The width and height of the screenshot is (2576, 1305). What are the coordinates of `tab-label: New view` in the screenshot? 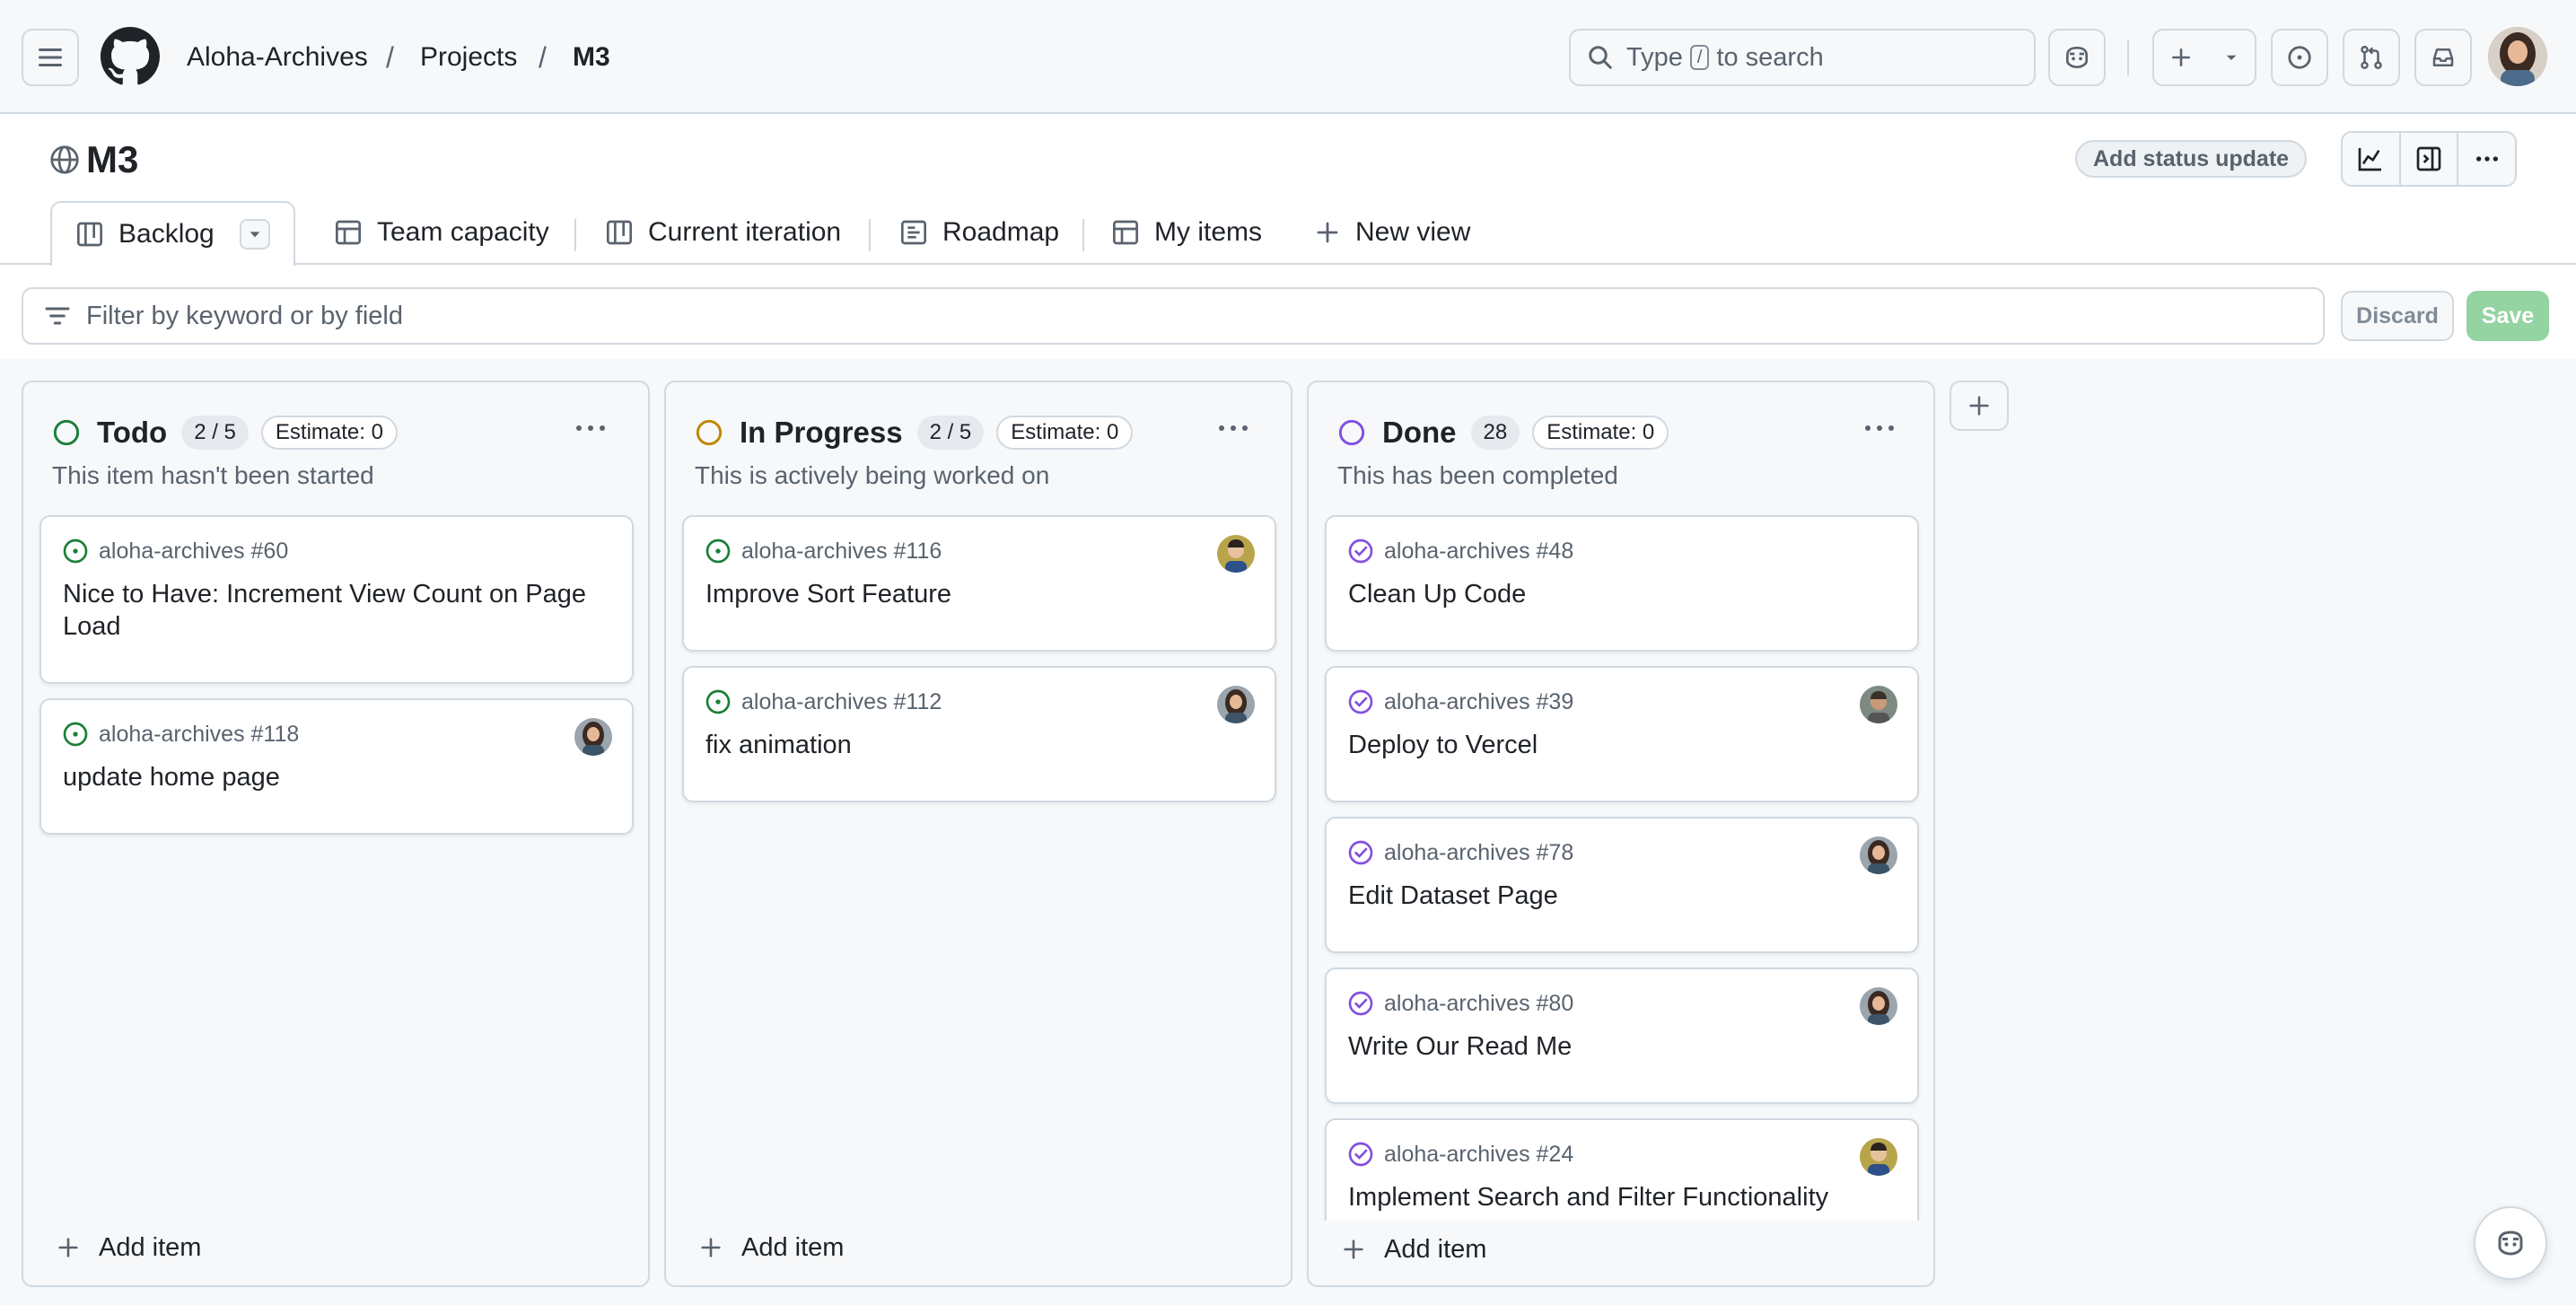 It's located at (1413, 232).